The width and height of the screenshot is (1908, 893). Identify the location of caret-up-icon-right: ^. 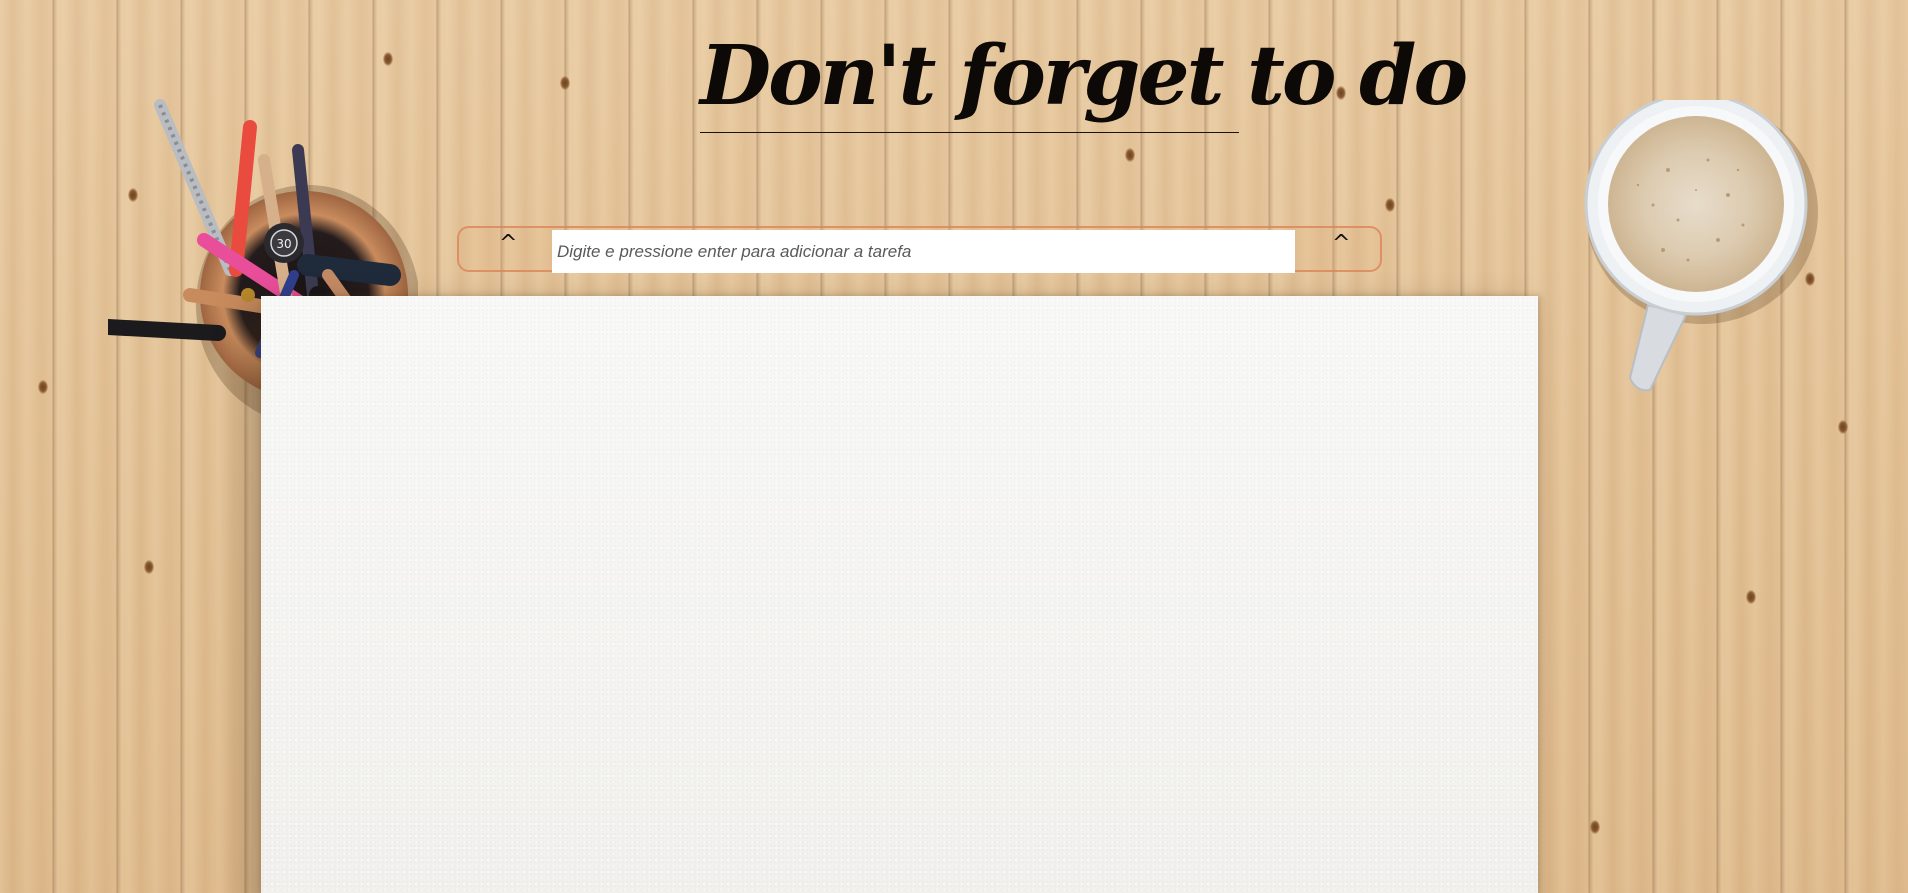
(1341, 244).